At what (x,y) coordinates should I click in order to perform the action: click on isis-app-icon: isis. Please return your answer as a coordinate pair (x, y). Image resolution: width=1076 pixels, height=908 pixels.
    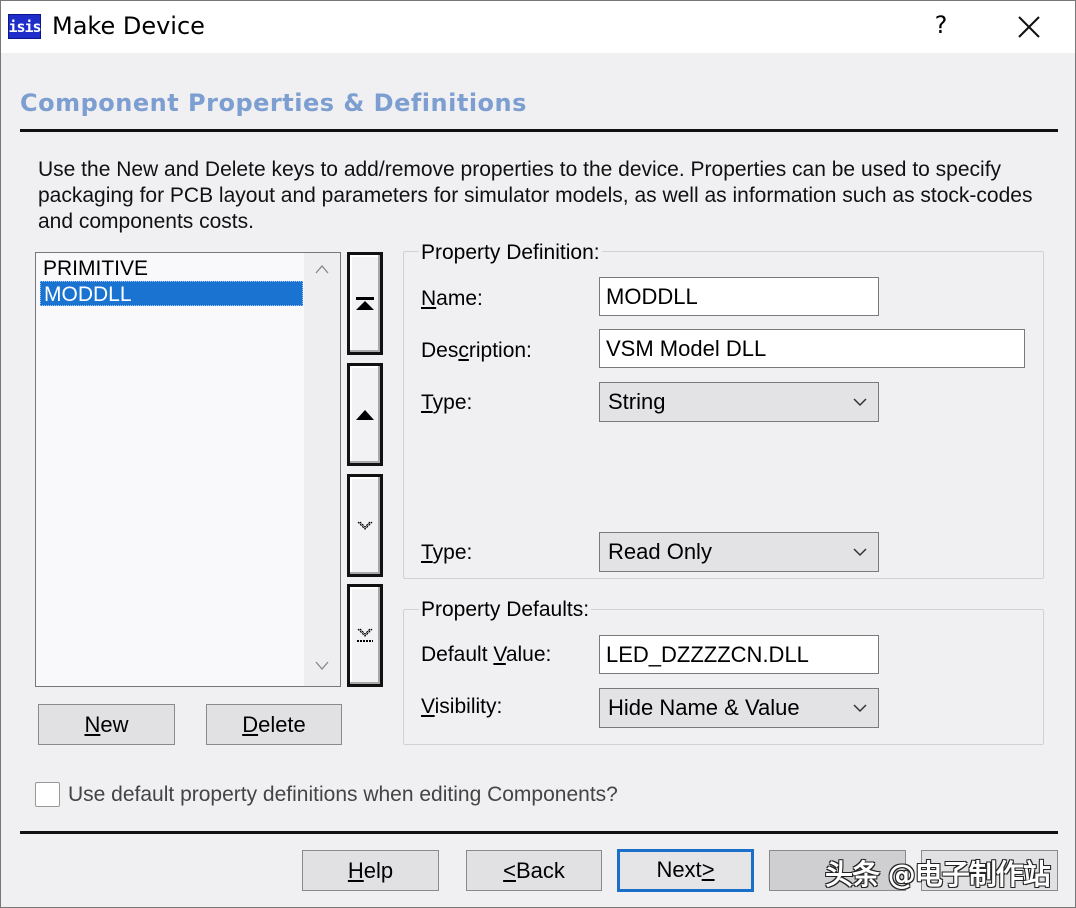
    Looking at the image, I should click on (25, 26).